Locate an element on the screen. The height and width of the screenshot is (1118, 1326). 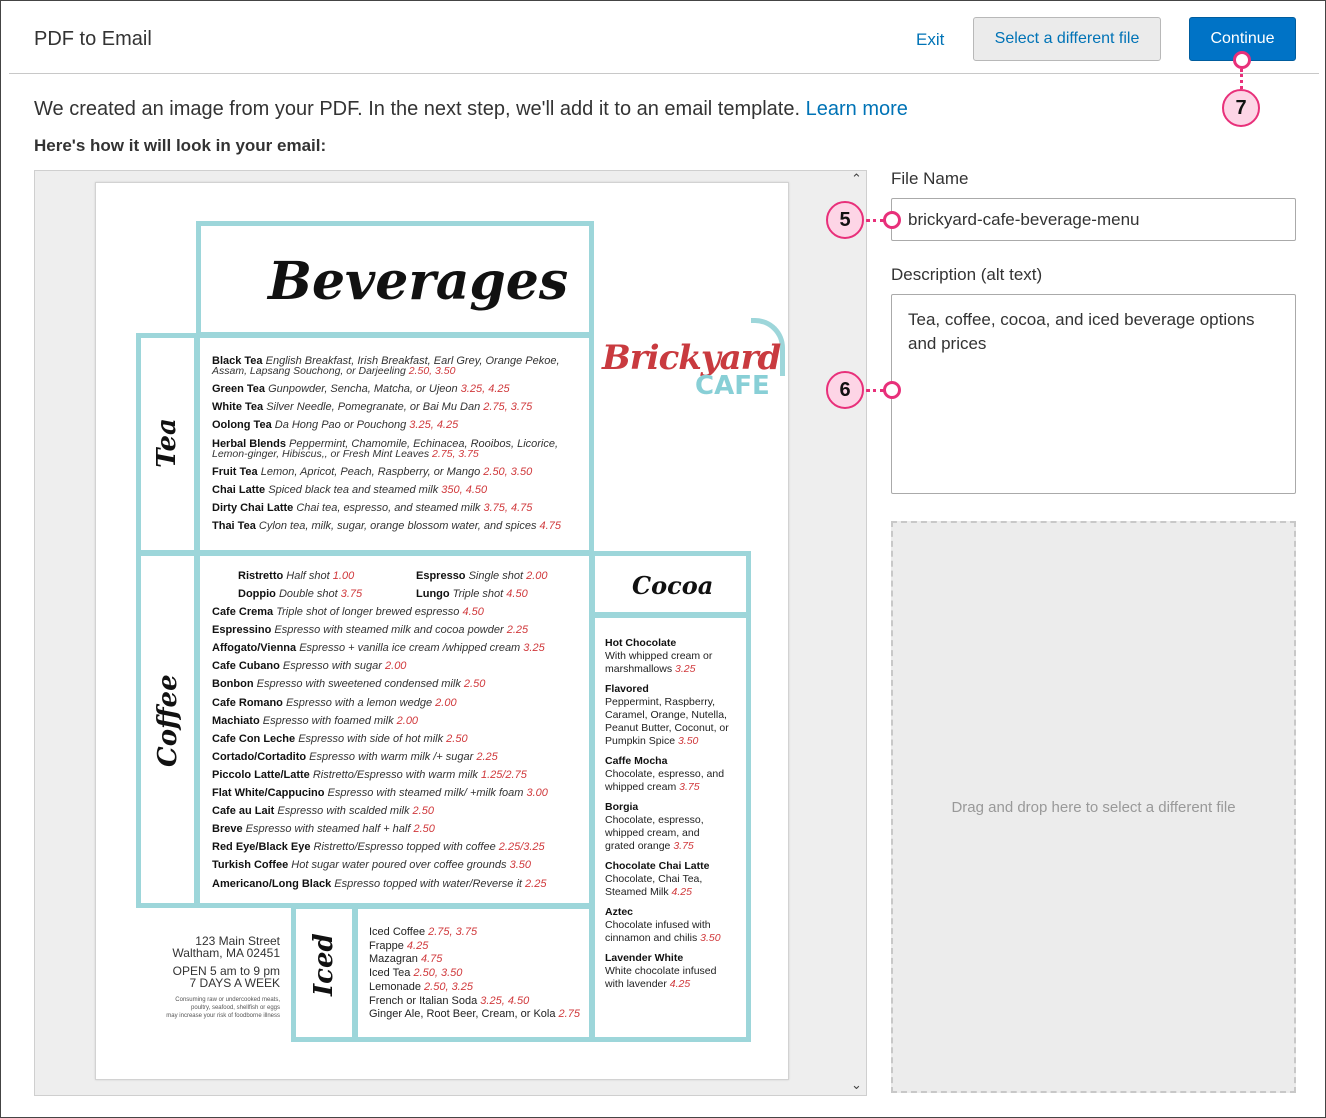
description-label: Description (alt text) is located at coordinates (967, 274).